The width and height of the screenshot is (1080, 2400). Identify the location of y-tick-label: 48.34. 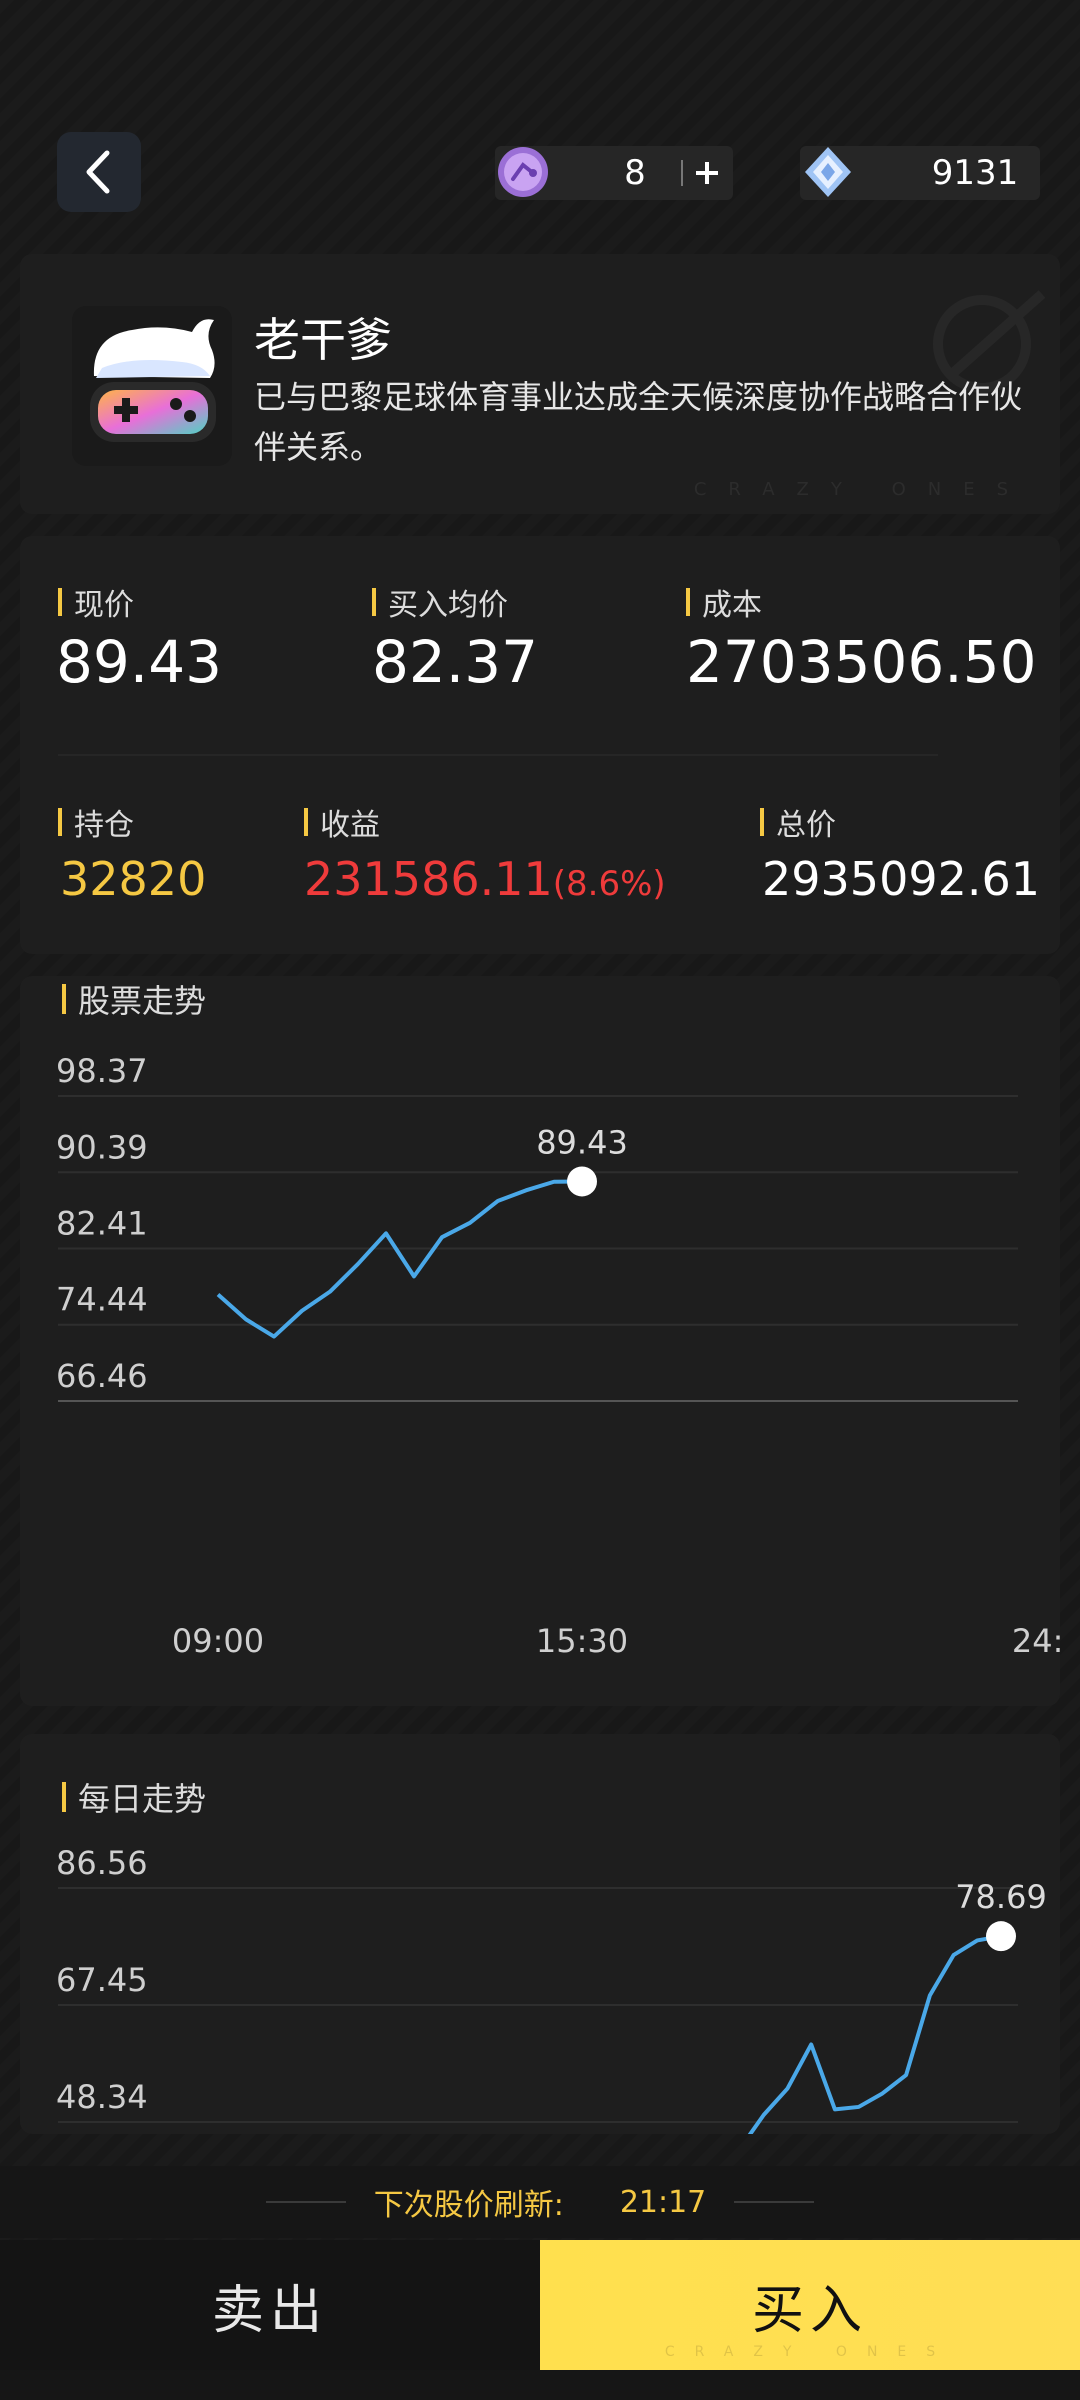
(102, 2097).